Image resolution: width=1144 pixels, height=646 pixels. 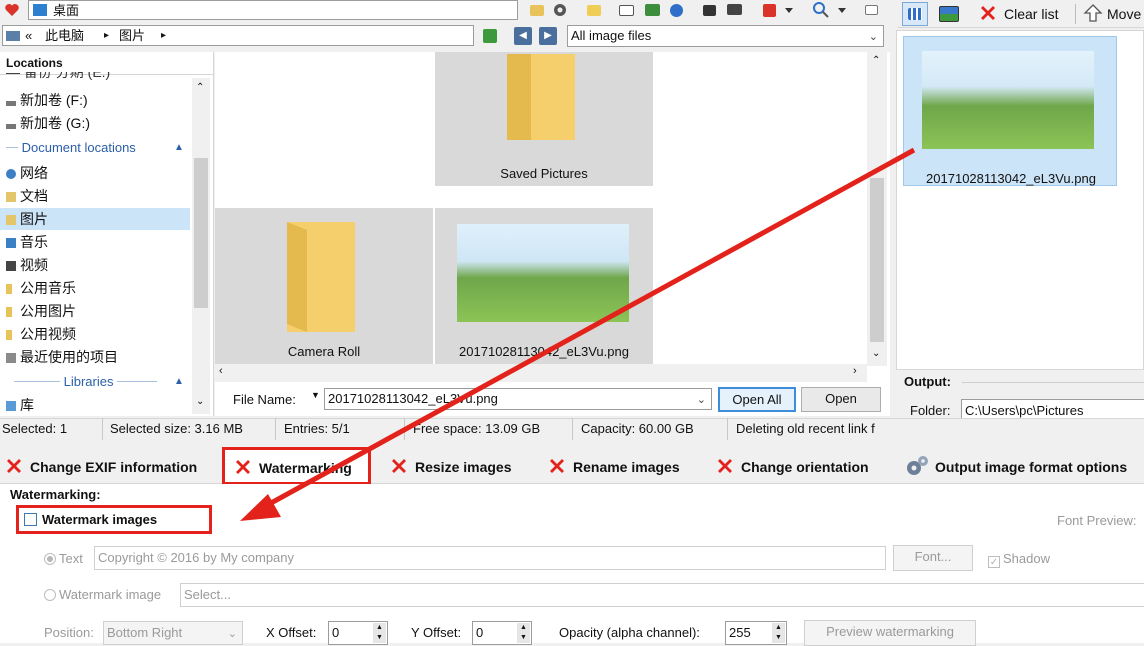 What do you see at coordinates (756, 633) in the screenshot?
I see `opacity-input: 255 ▲ ▼` at bounding box center [756, 633].